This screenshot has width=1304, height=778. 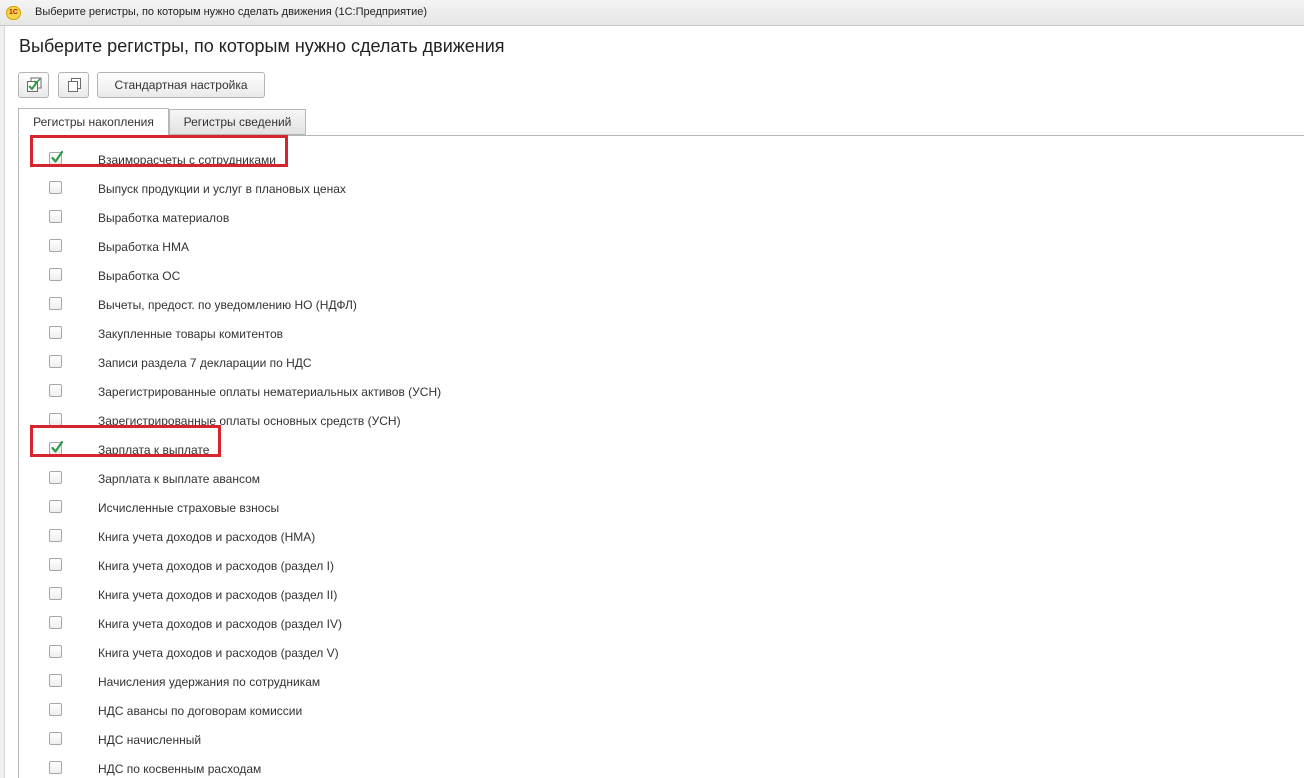 I want to click on register-label: НДС авансы по договорам комиссии, so click(x=200, y=711).